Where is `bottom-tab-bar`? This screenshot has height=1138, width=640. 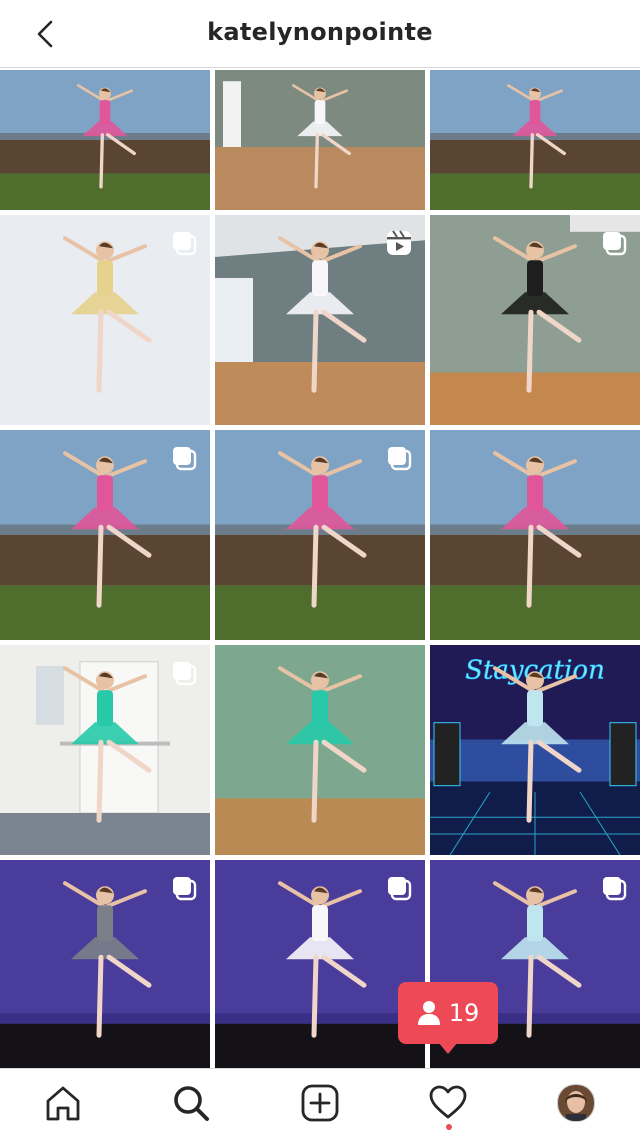 bottom-tab-bar is located at coordinates (320, 1103).